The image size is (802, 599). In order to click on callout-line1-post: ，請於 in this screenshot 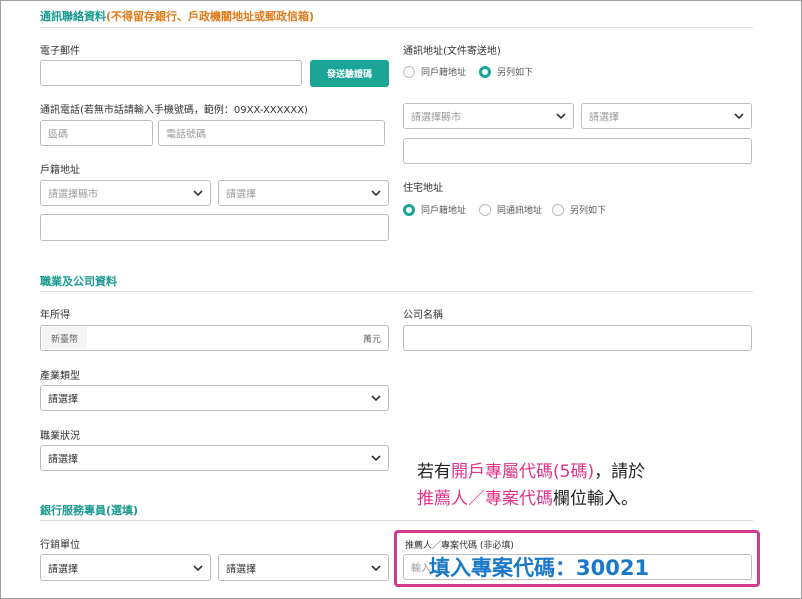, I will do `click(620, 472)`.